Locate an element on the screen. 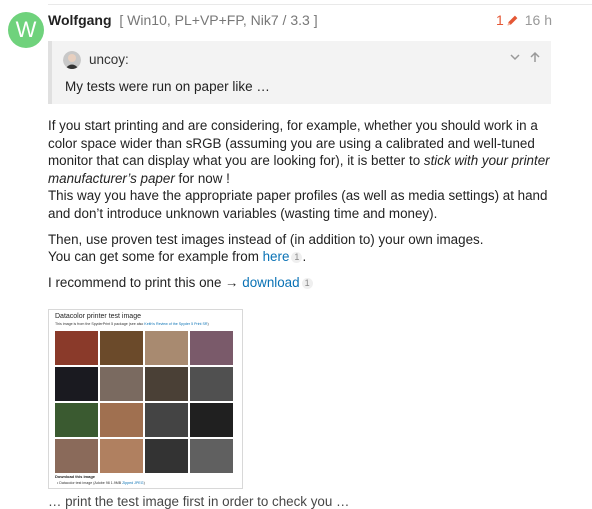 The height and width of the screenshot is (509, 592). post-divider is located at coordinates (320, 4).